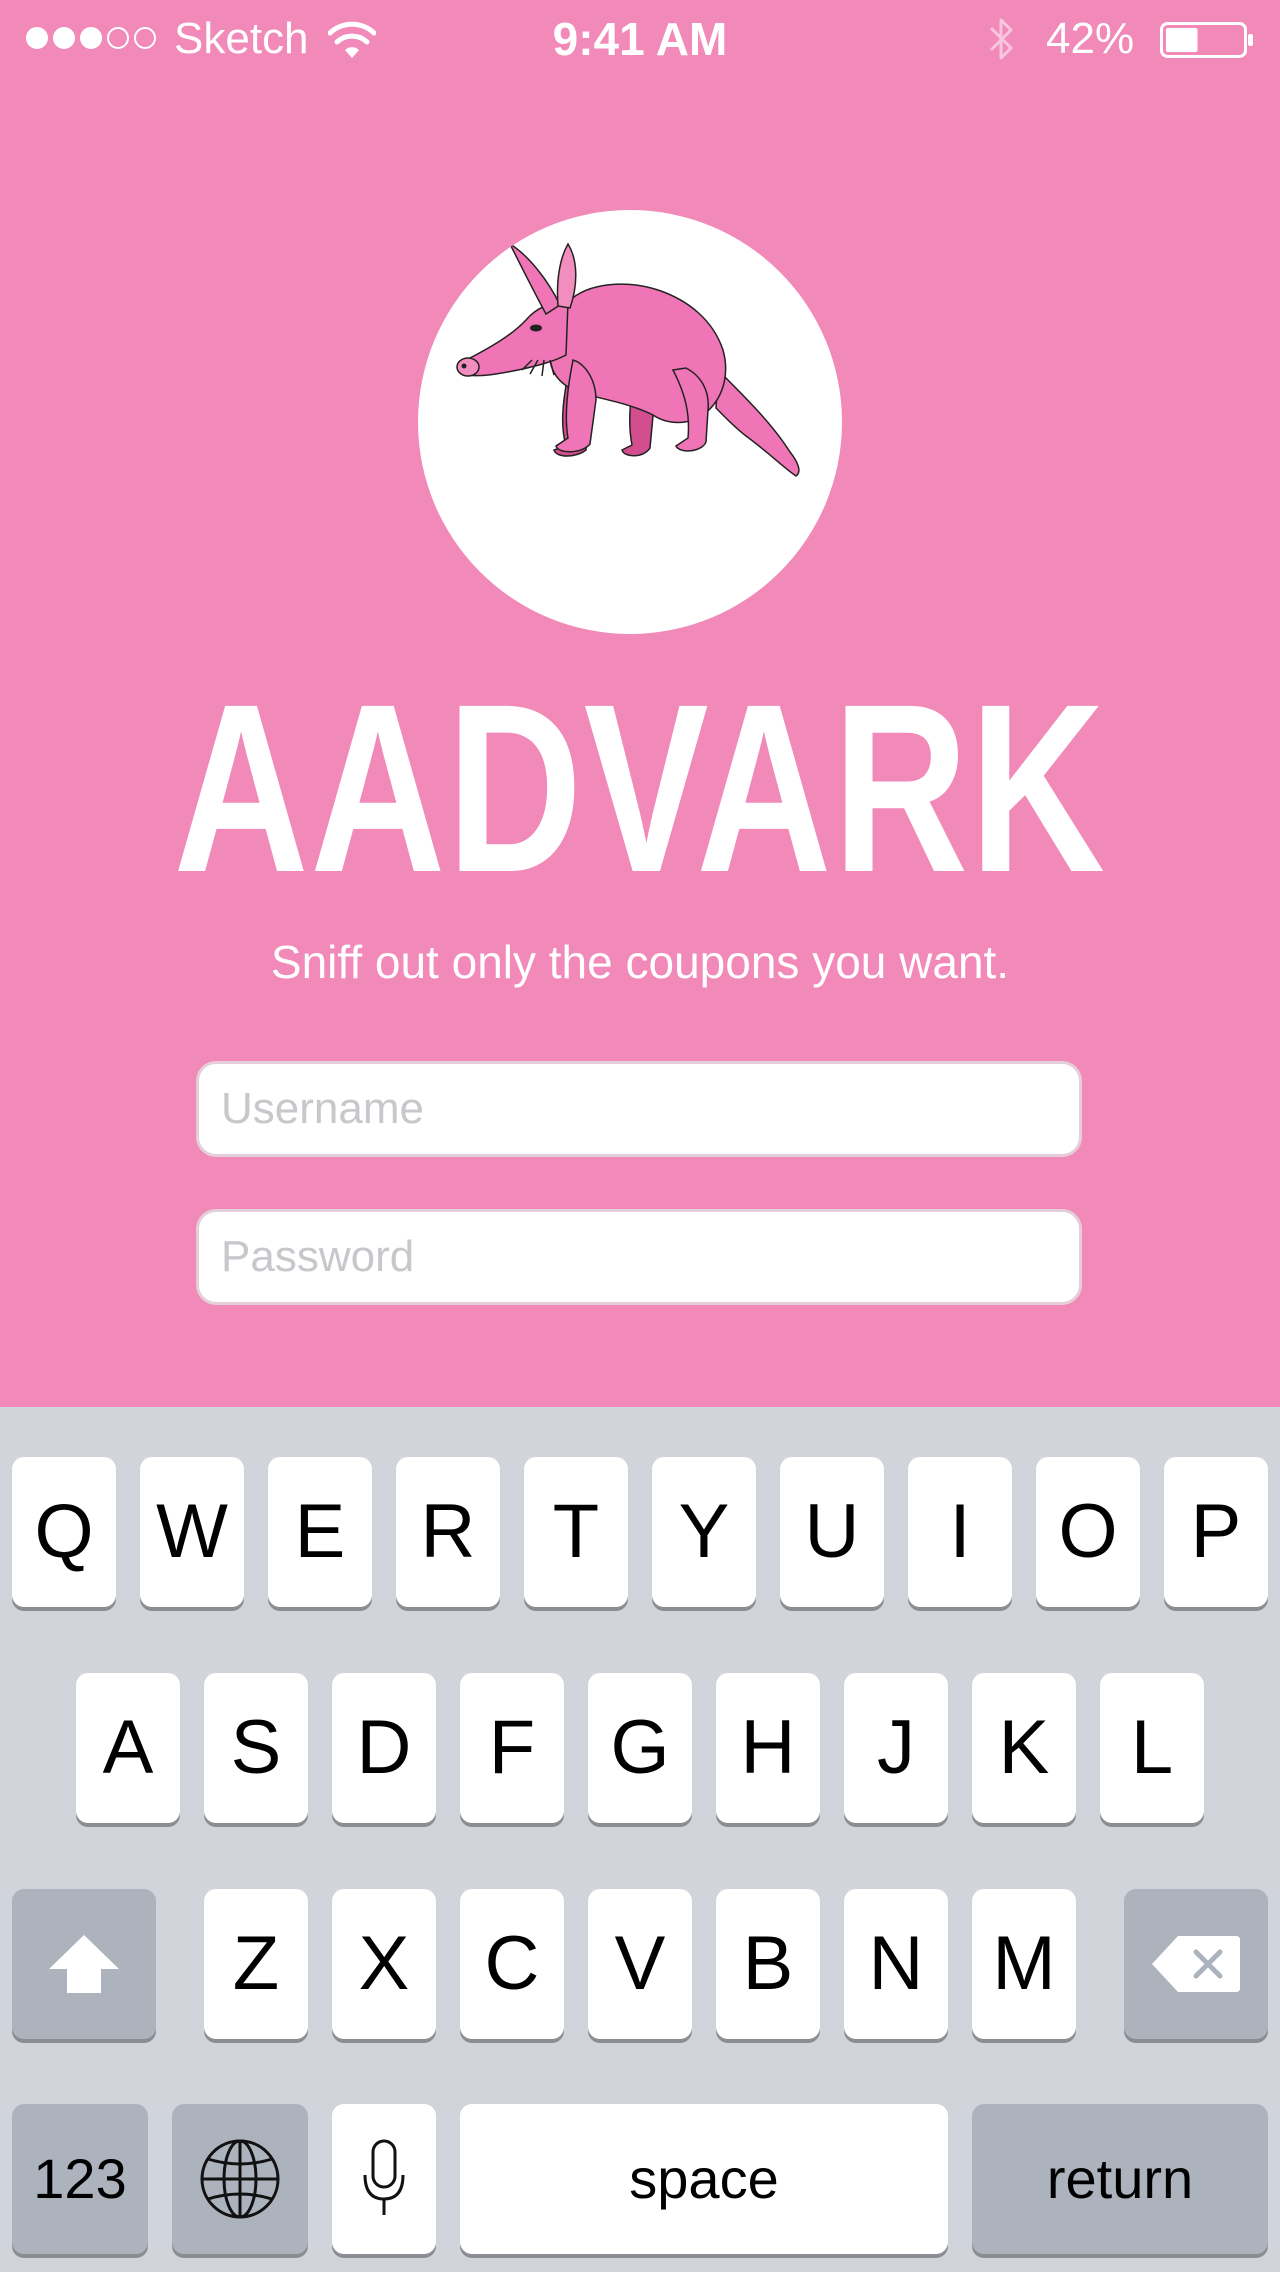  Describe the element at coordinates (64, 1532) in the screenshot. I see `key-q: Q` at that location.